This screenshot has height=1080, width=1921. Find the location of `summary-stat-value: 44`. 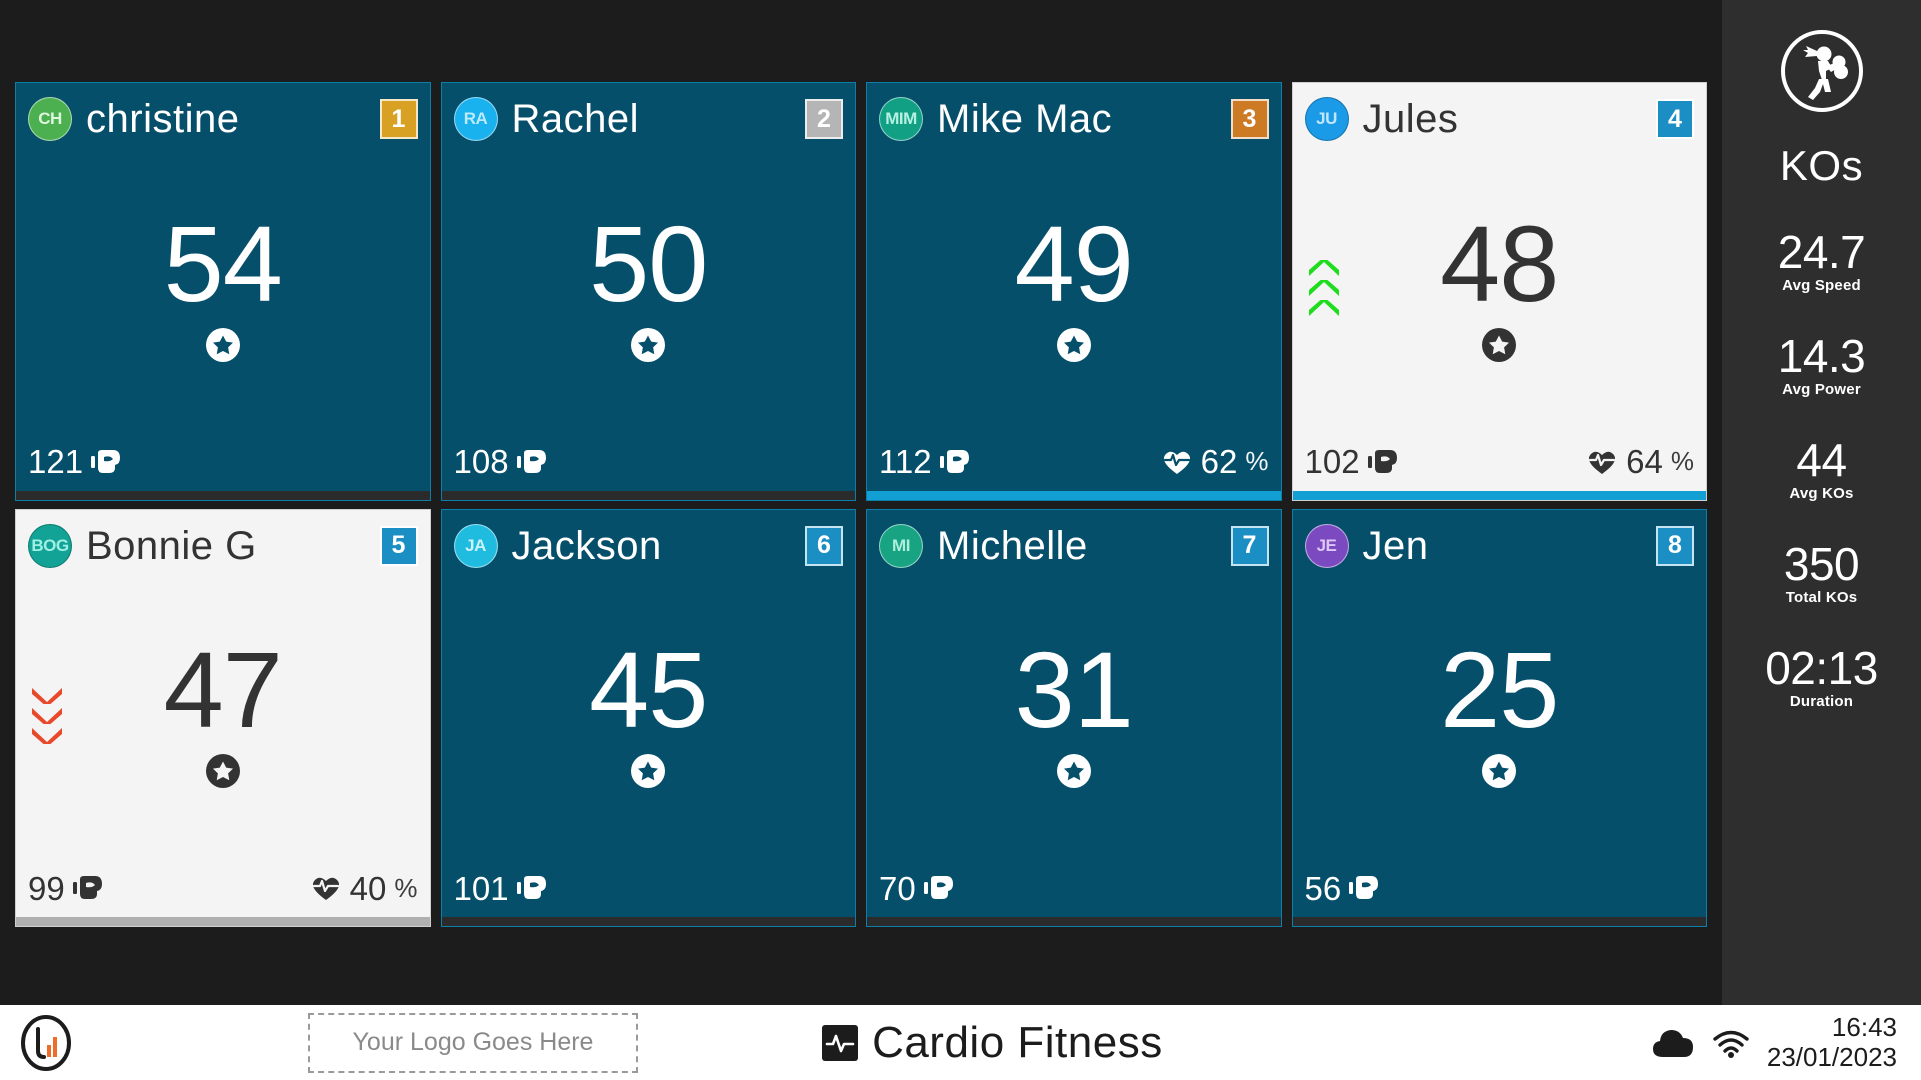

summary-stat-value: 44 is located at coordinates (1821, 460).